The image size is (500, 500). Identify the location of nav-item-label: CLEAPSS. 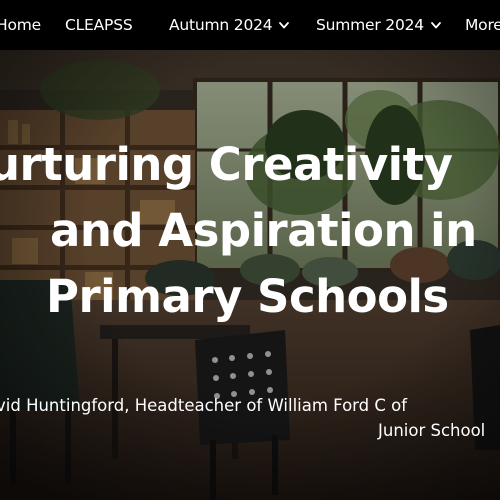
(99, 25).